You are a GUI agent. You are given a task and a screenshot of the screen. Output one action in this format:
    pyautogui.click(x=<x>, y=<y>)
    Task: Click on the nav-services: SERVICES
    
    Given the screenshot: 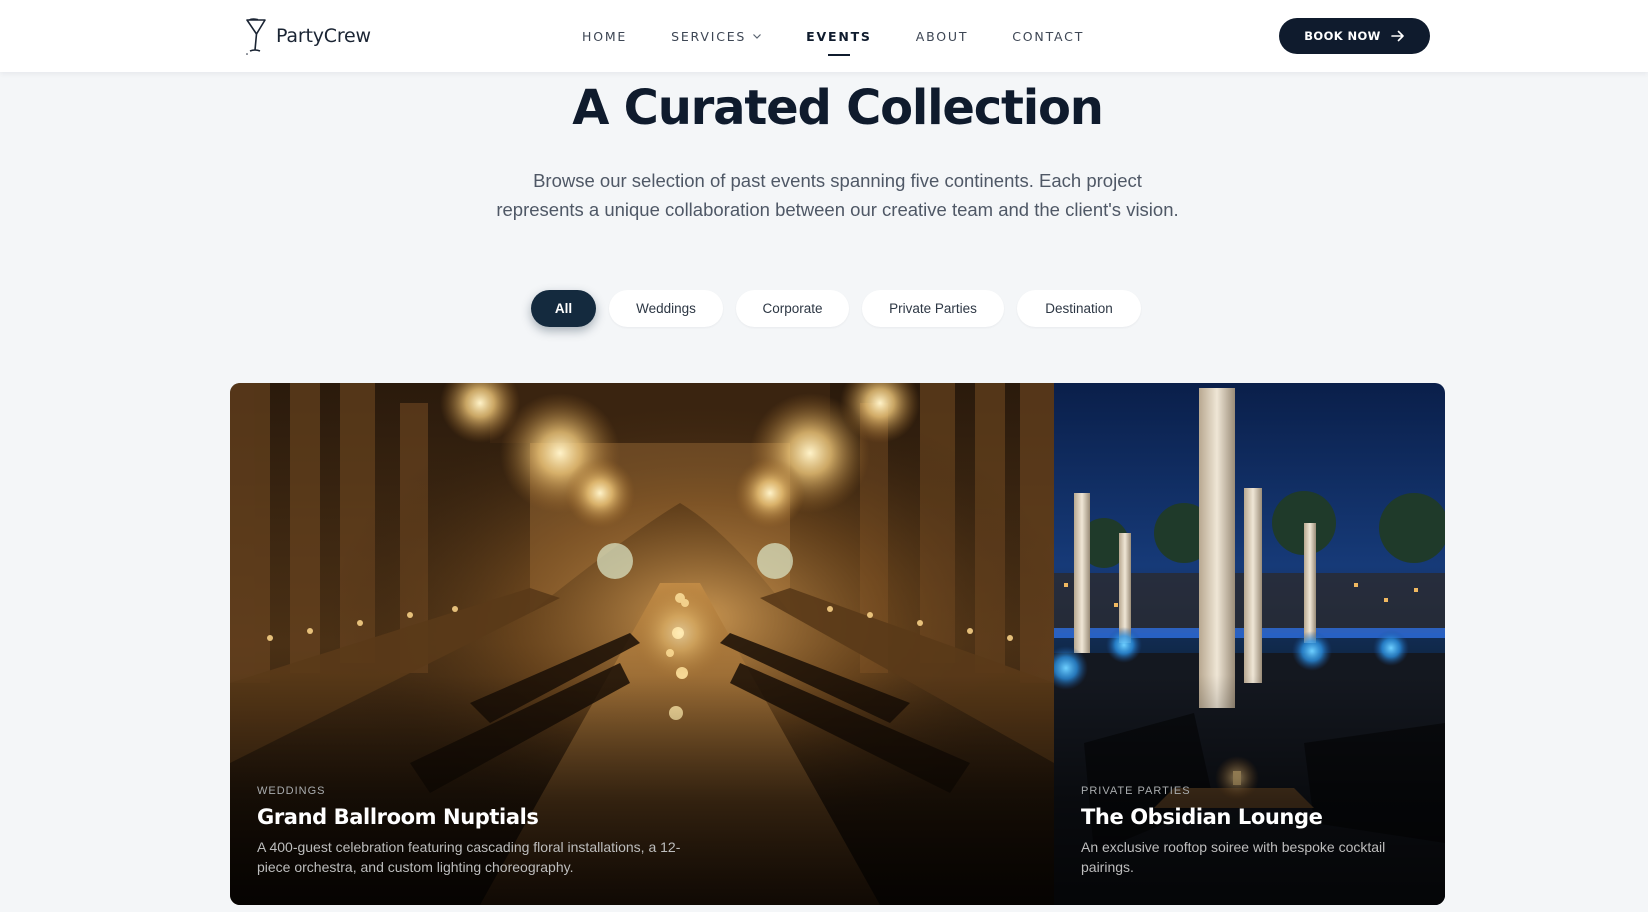 What is the action you would take?
    pyautogui.click(x=716, y=36)
    